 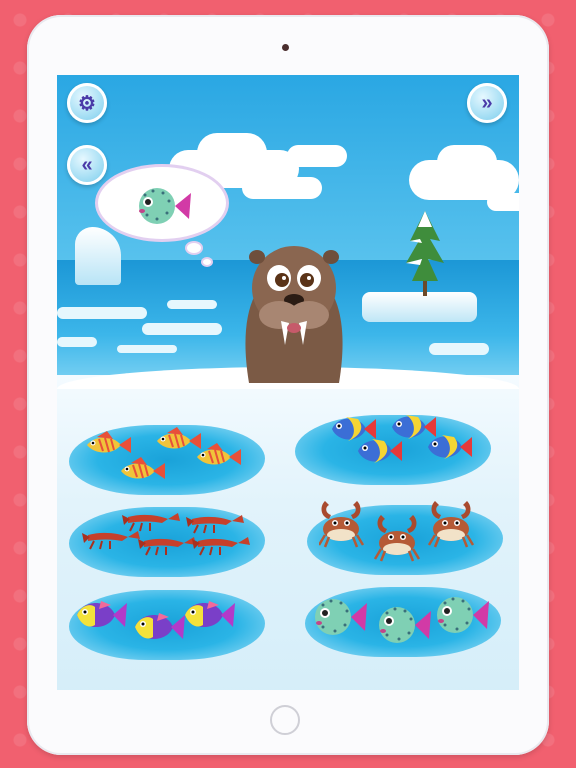 I want to click on lobster-group, so click(x=167, y=537).